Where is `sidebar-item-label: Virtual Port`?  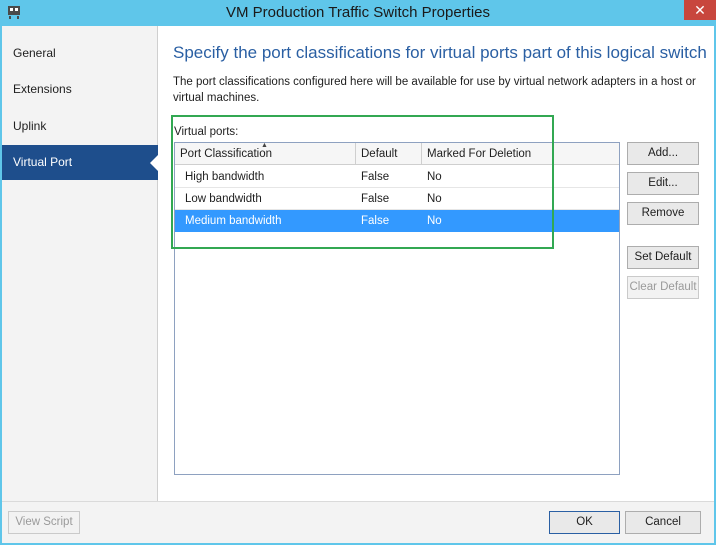 sidebar-item-label: Virtual Port is located at coordinates (43, 162).